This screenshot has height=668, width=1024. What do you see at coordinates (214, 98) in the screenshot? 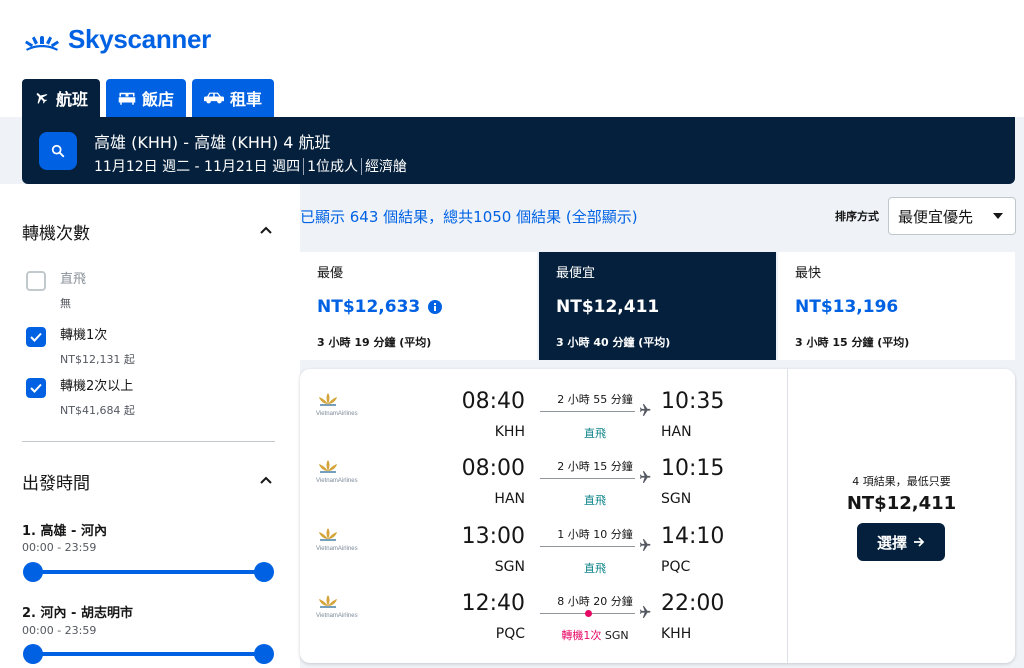
I see `car-icon` at bounding box center [214, 98].